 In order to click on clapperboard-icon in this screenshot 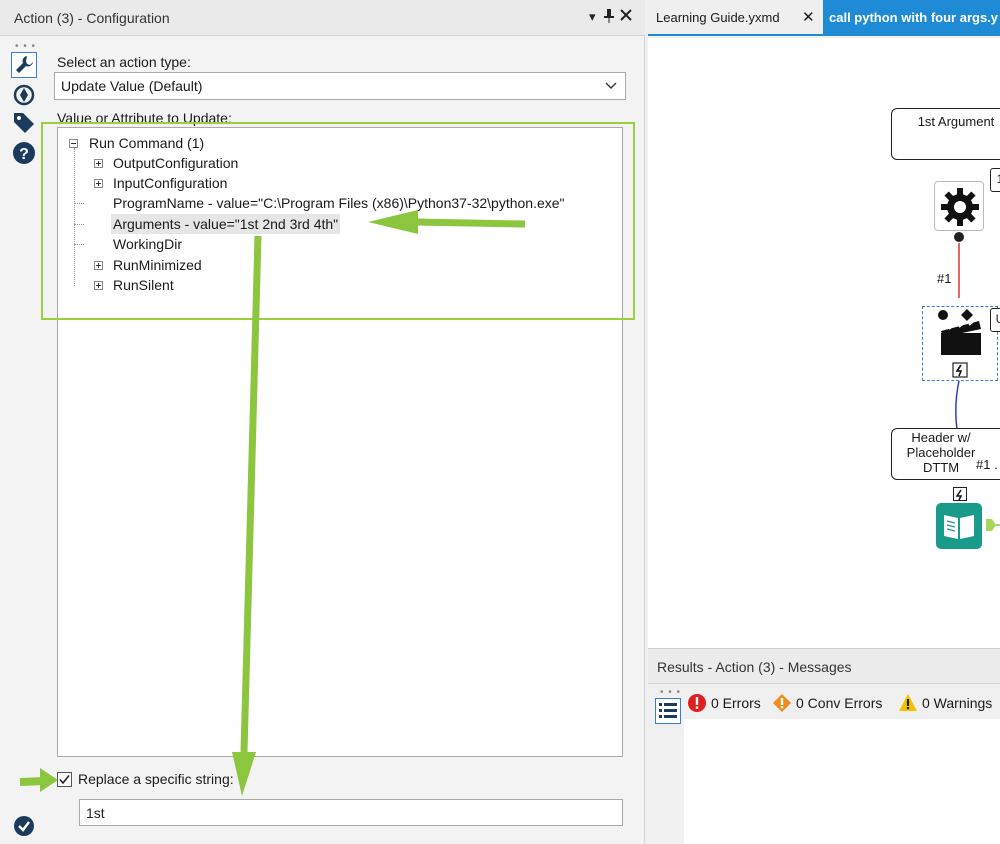, I will do `click(959, 343)`.